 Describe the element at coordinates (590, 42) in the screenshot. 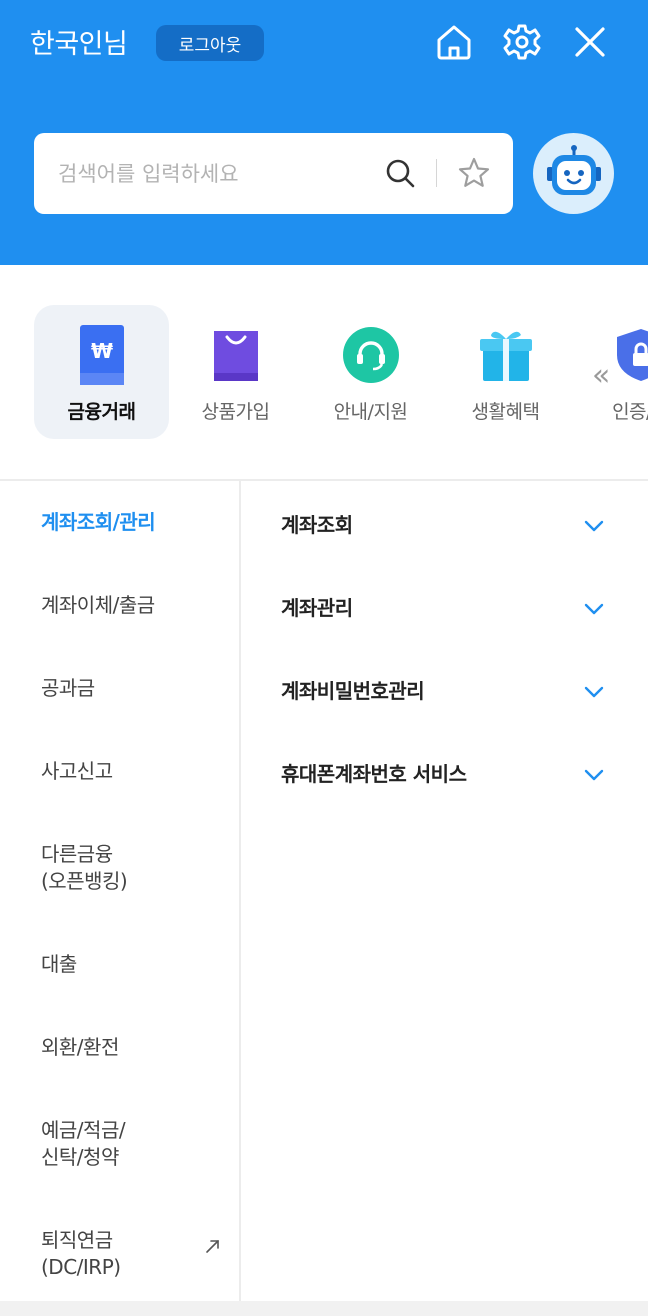

I see `close-icon` at that location.